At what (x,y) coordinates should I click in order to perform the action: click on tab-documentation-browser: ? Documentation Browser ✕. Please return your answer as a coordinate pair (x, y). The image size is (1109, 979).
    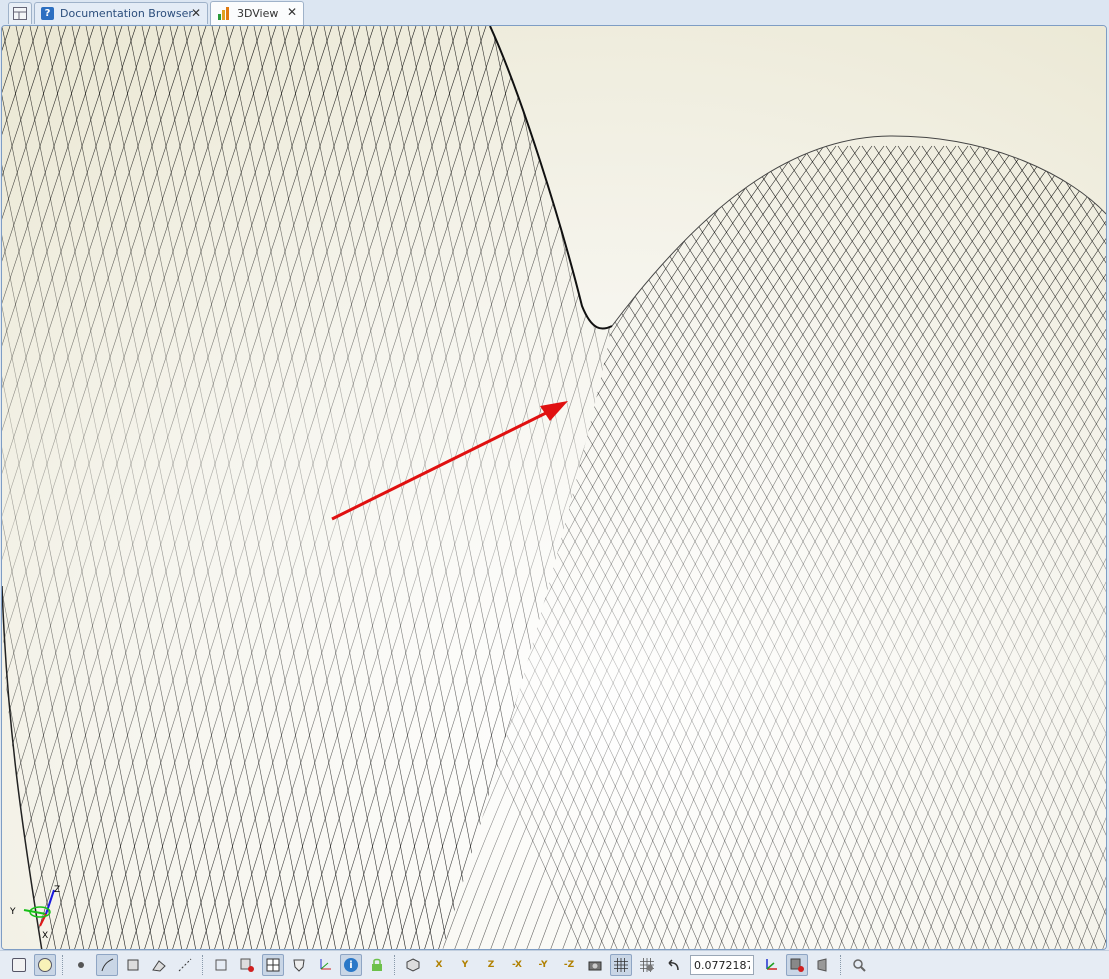
    Looking at the image, I should click on (121, 13).